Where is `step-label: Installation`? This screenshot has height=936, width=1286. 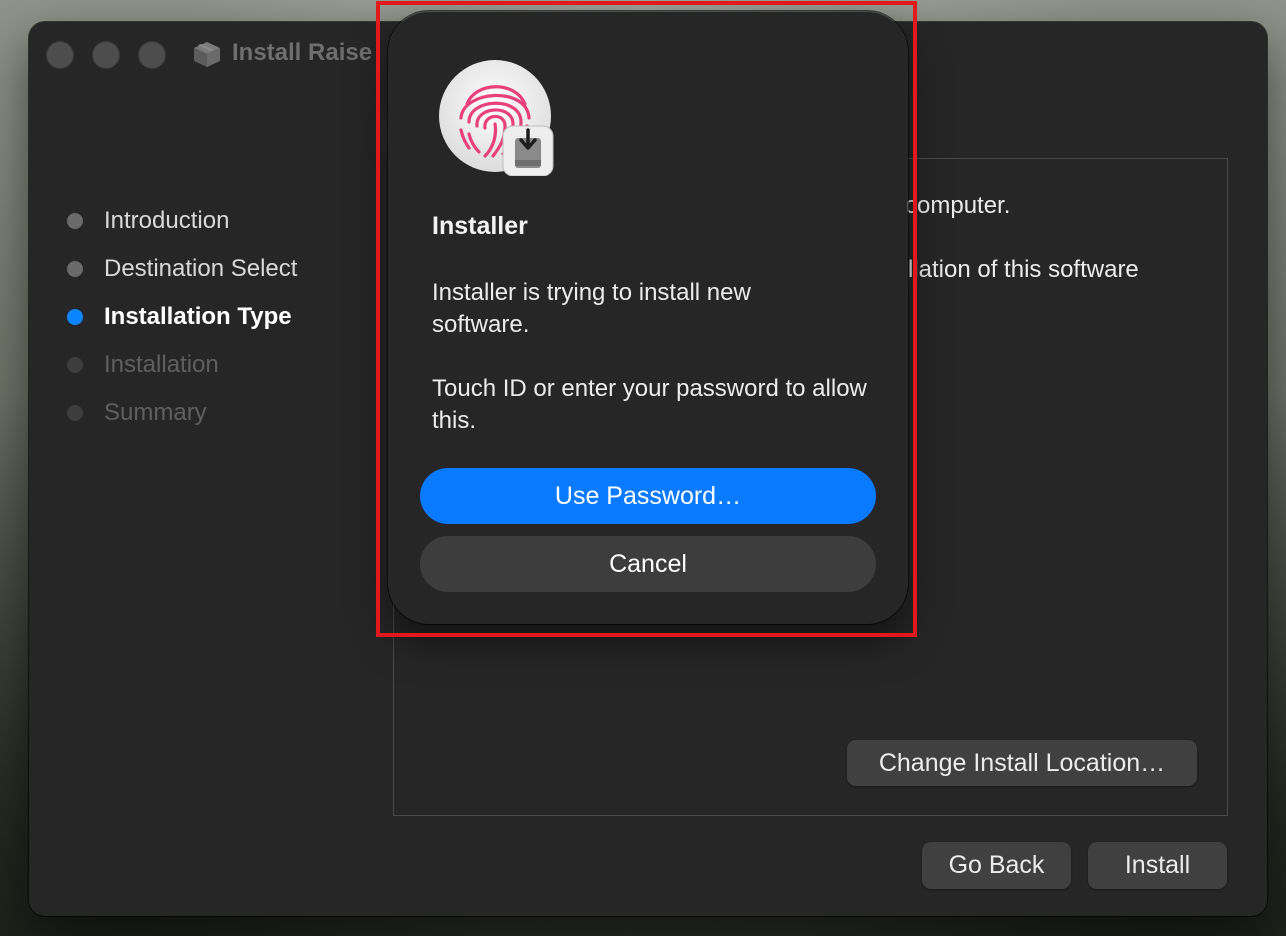
step-label: Installation is located at coordinates (161, 364).